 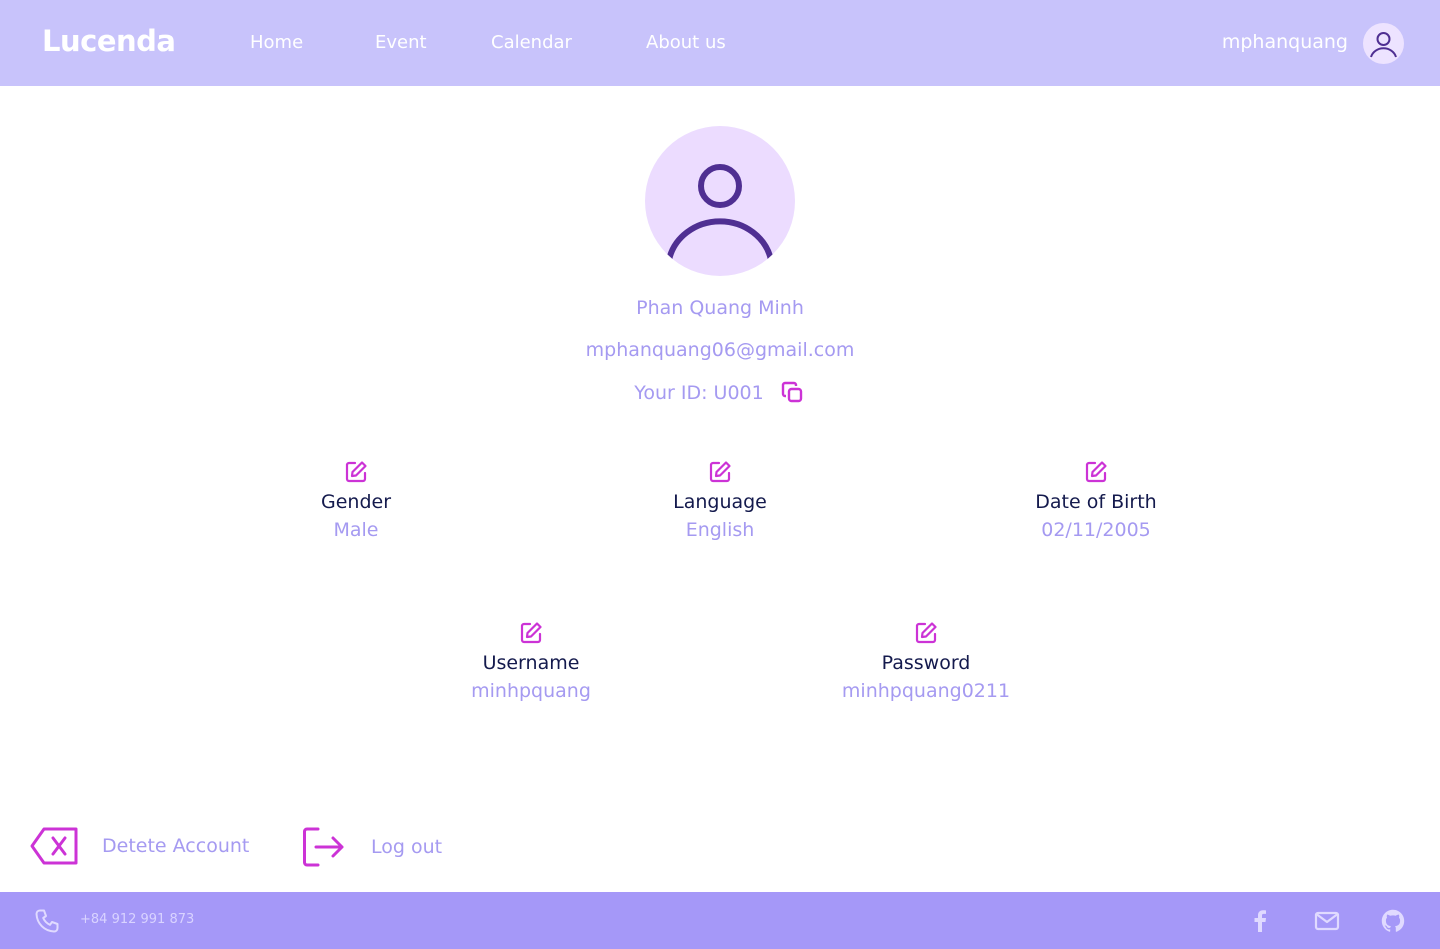 I want to click on nav-about-us: About us, so click(x=686, y=42).